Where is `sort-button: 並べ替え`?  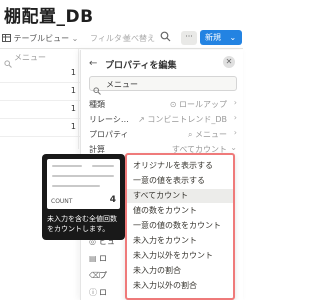
sort-button: 並べ替え is located at coordinates (139, 38).